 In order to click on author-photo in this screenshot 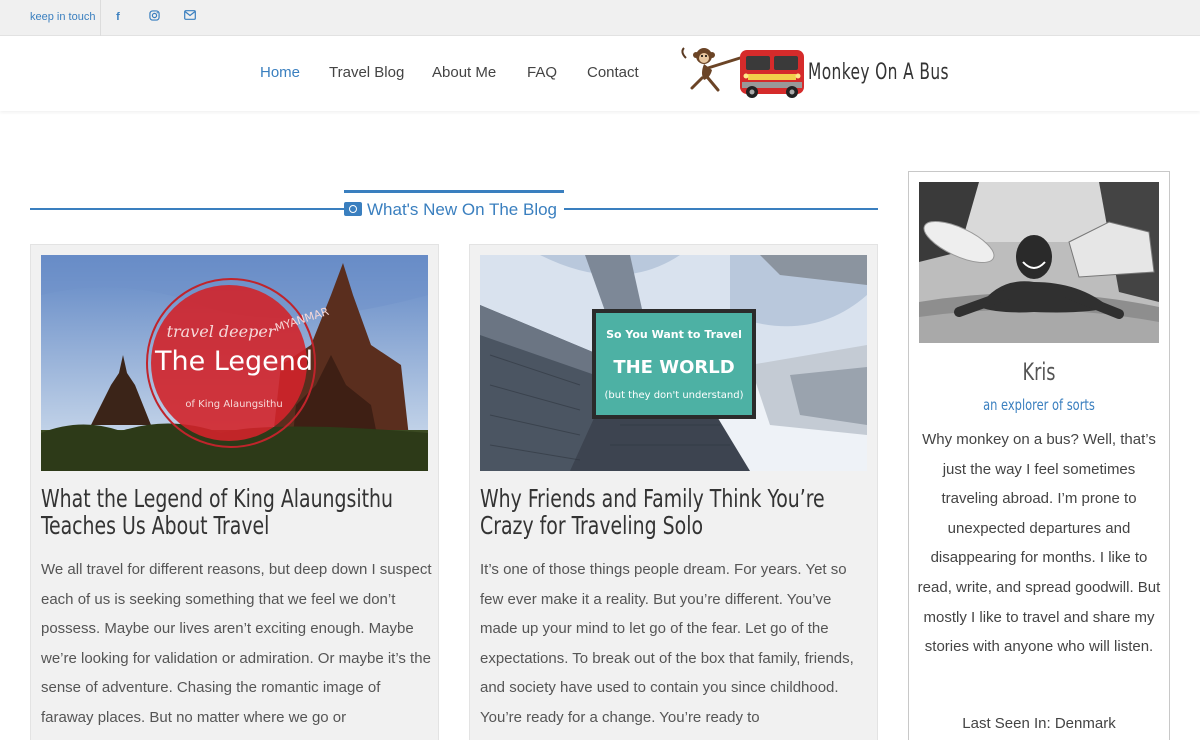, I will do `click(1039, 262)`.